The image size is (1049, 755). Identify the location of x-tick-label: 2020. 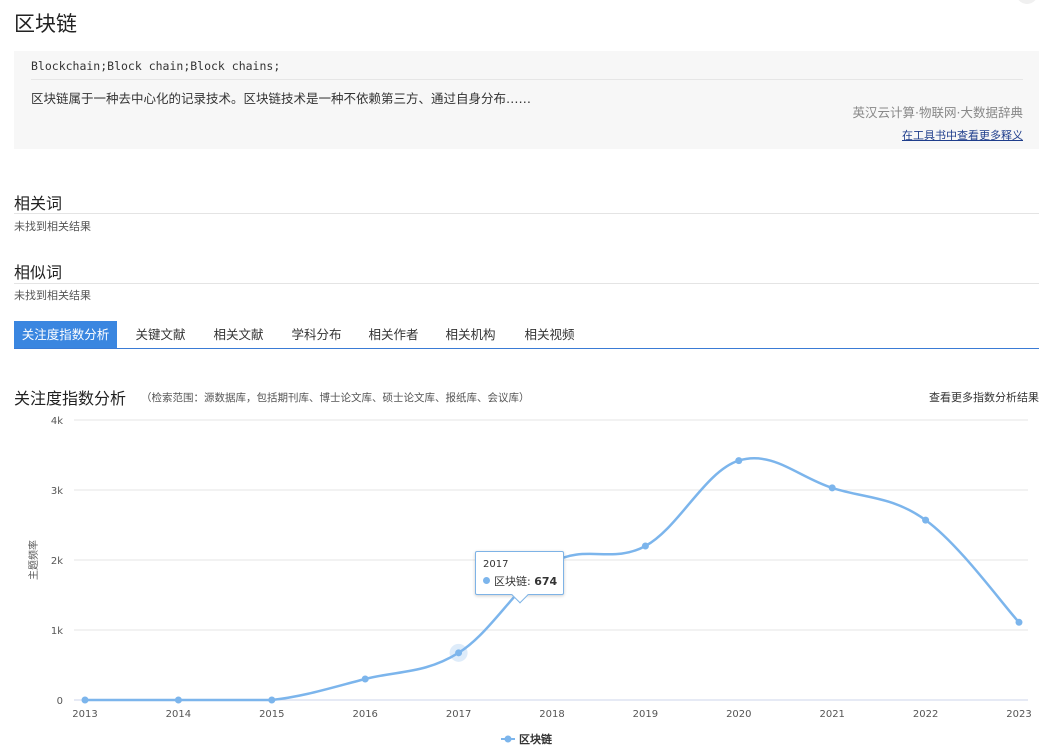
(738, 714).